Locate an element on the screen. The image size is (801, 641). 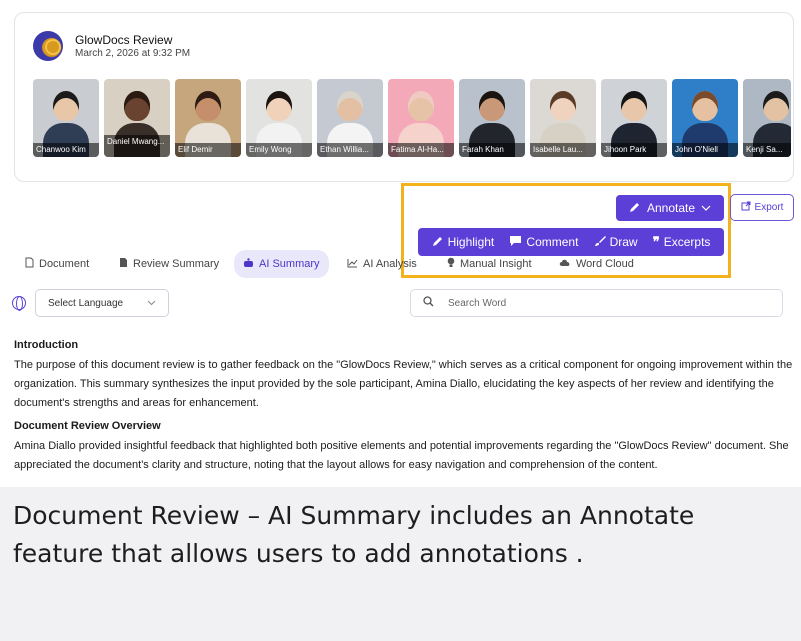
review-title: GlowDocs Review is located at coordinates (124, 40).